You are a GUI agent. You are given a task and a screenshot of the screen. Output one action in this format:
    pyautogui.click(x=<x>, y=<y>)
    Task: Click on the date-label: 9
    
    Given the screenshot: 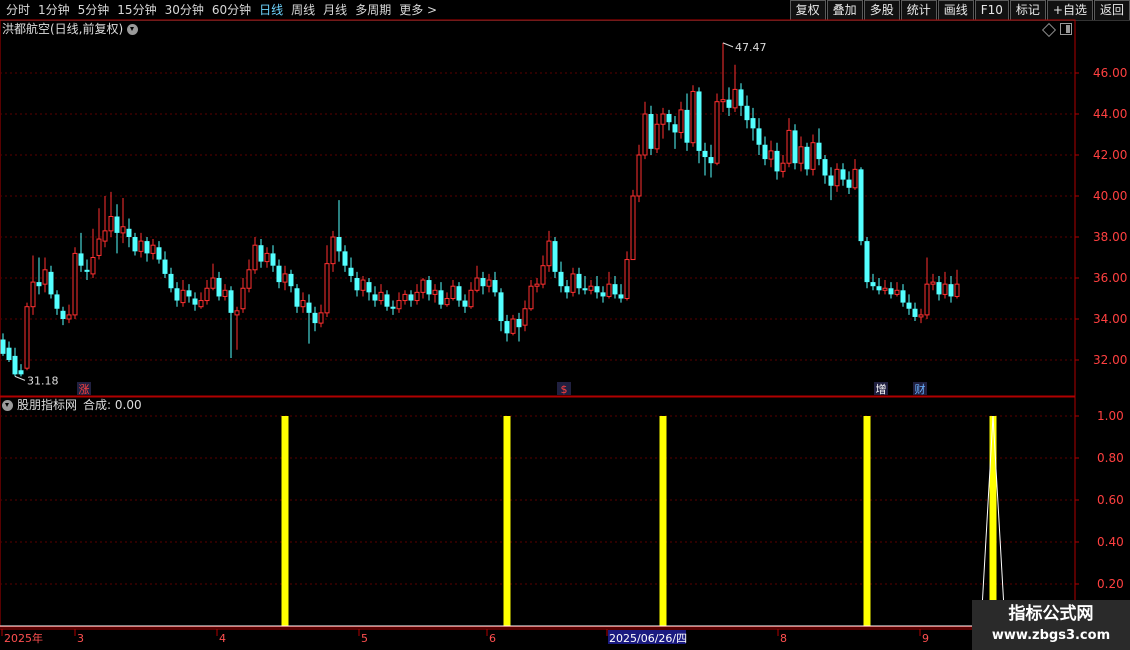 What is the action you would take?
    pyautogui.click(x=925, y=638)
    